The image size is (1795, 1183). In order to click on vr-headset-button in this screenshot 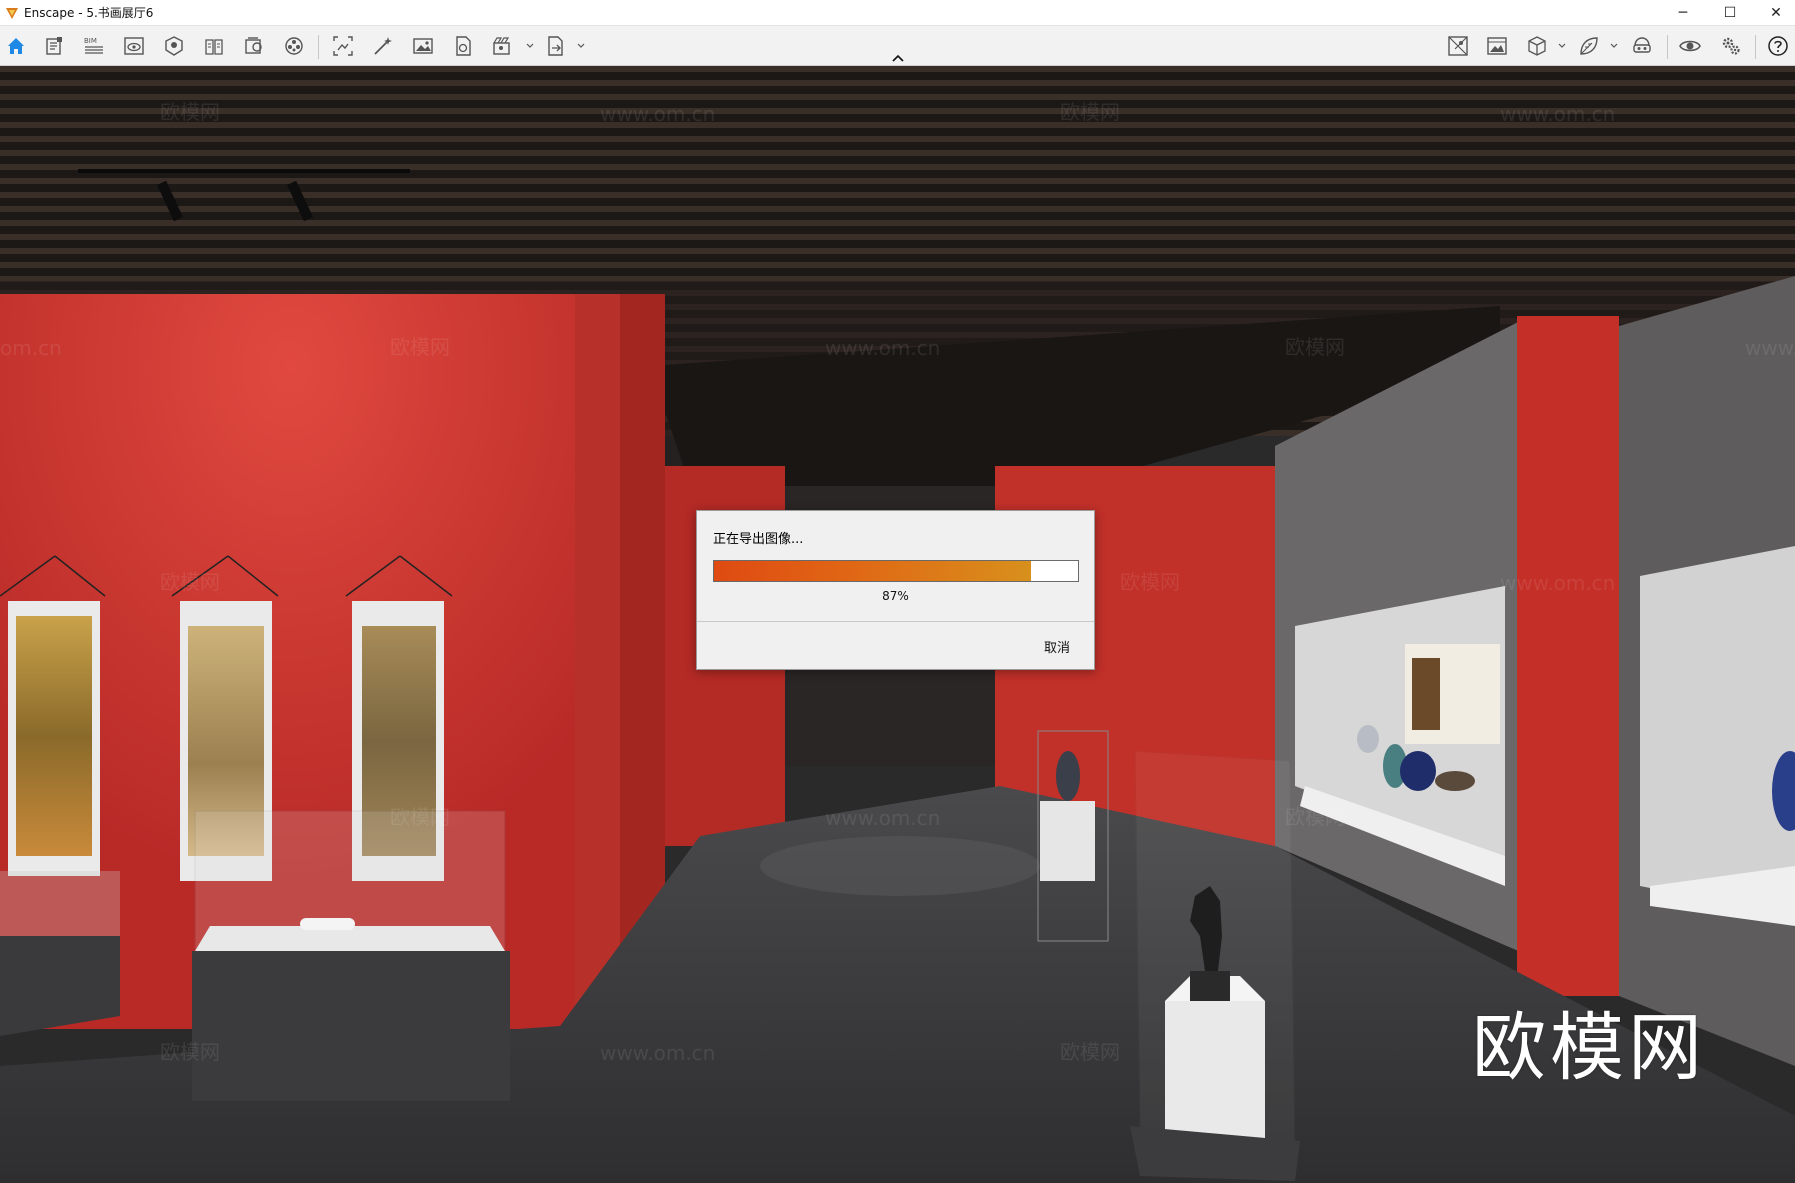, I will do `click(1642, 46)`.